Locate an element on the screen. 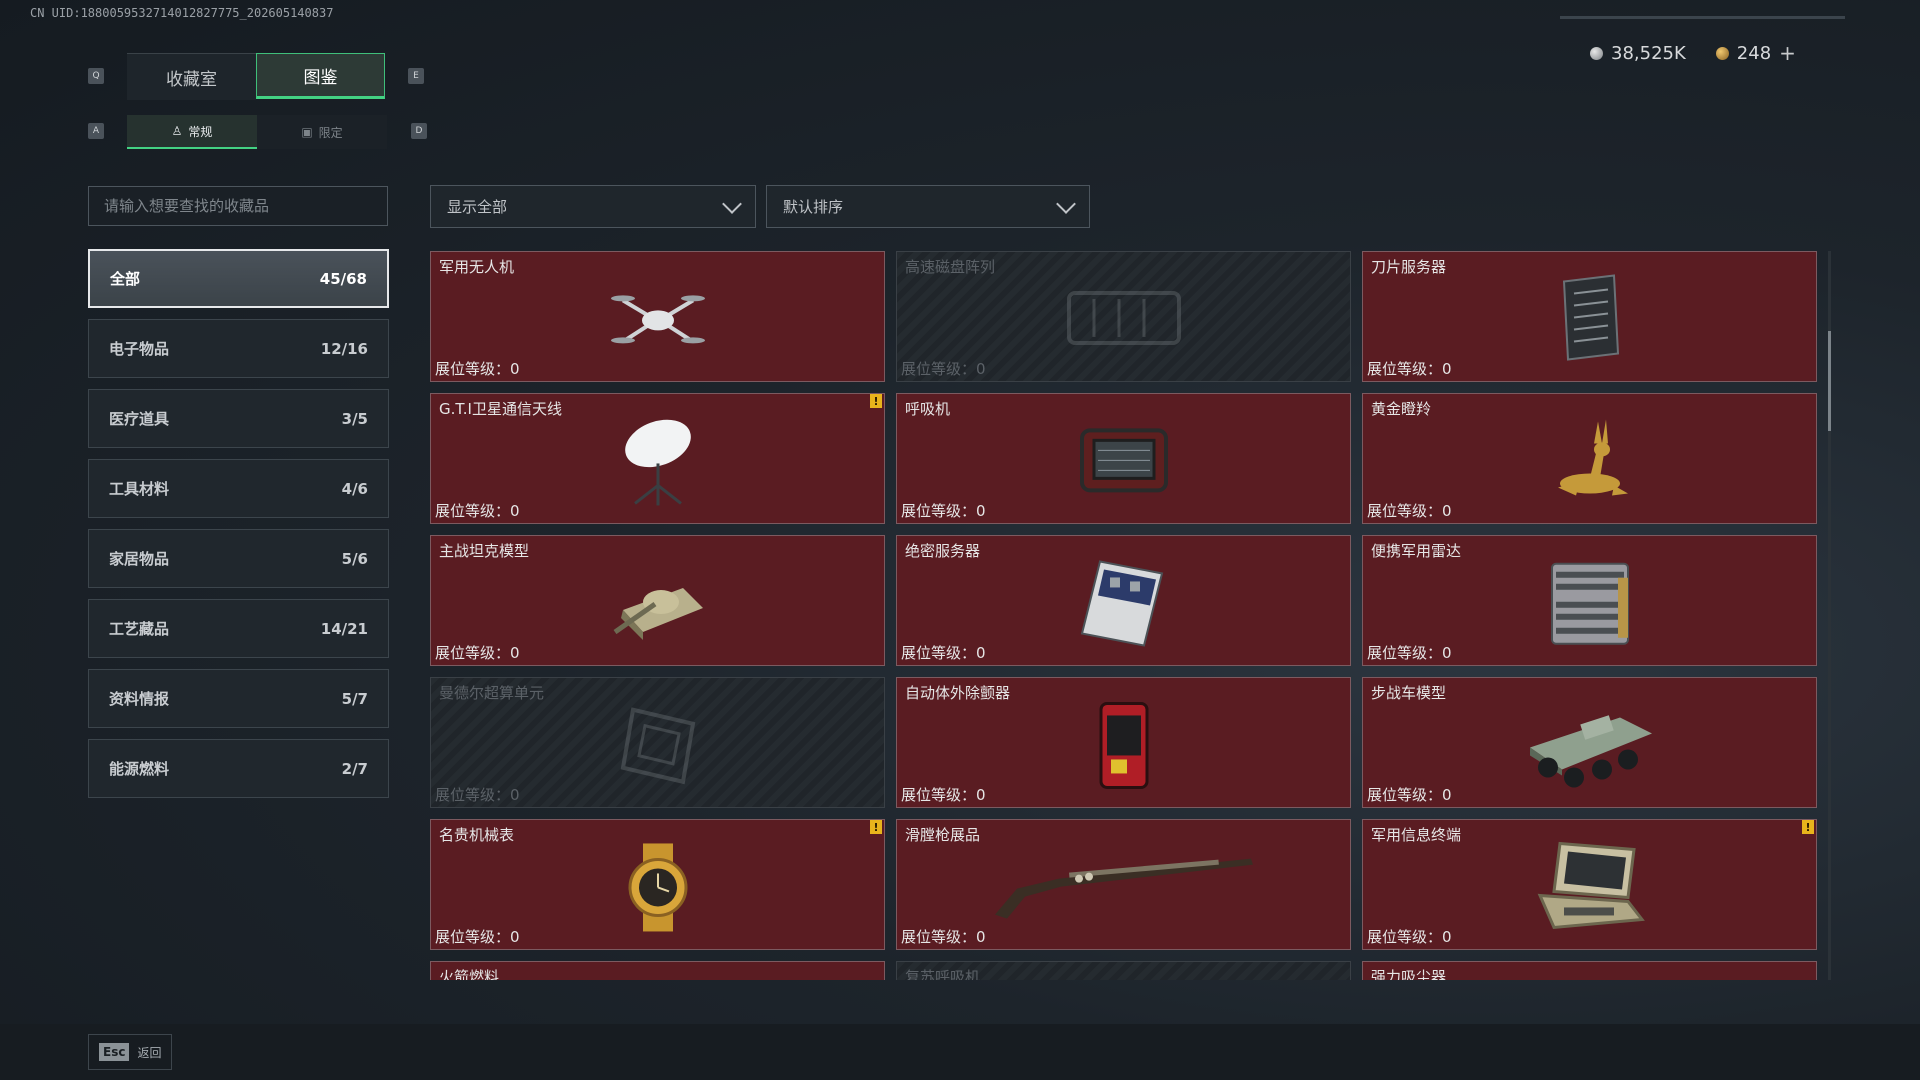 The height and width of the screenshot is (1080, 1920). ventilator-icon is located at coordinates (1124, 462).